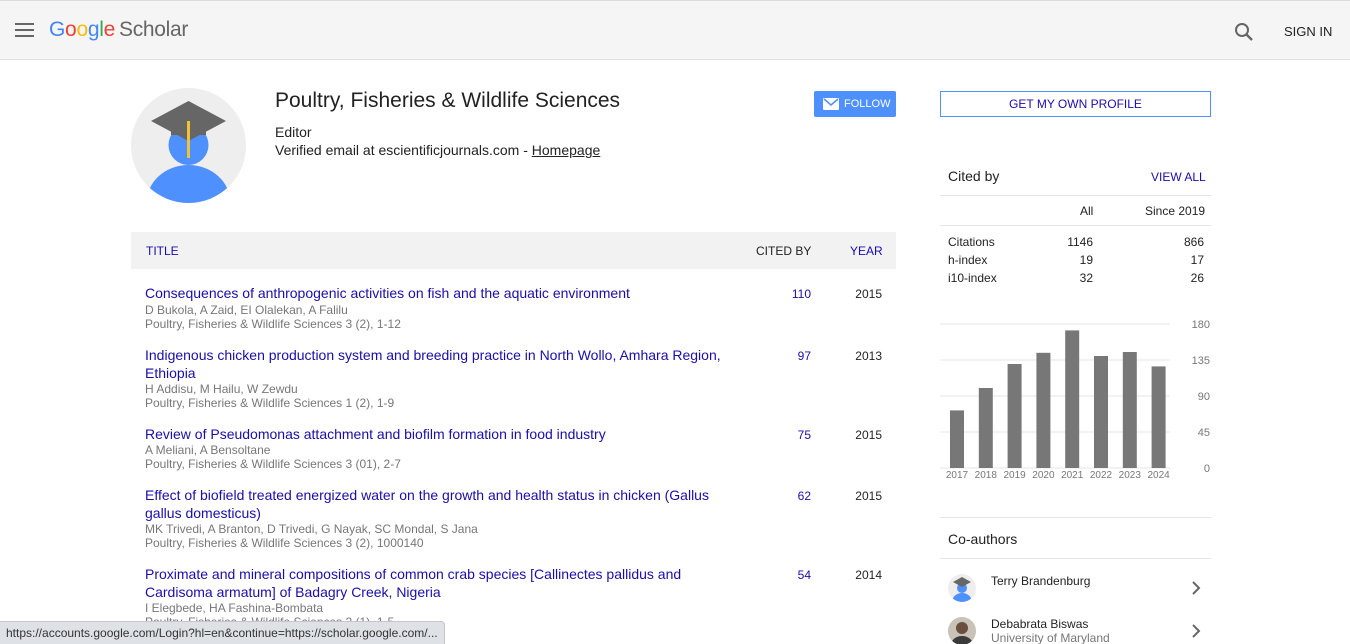 This screenshot has height=644, width=1350. I want to click on hamburger-menu-icon, so click(24, 31).